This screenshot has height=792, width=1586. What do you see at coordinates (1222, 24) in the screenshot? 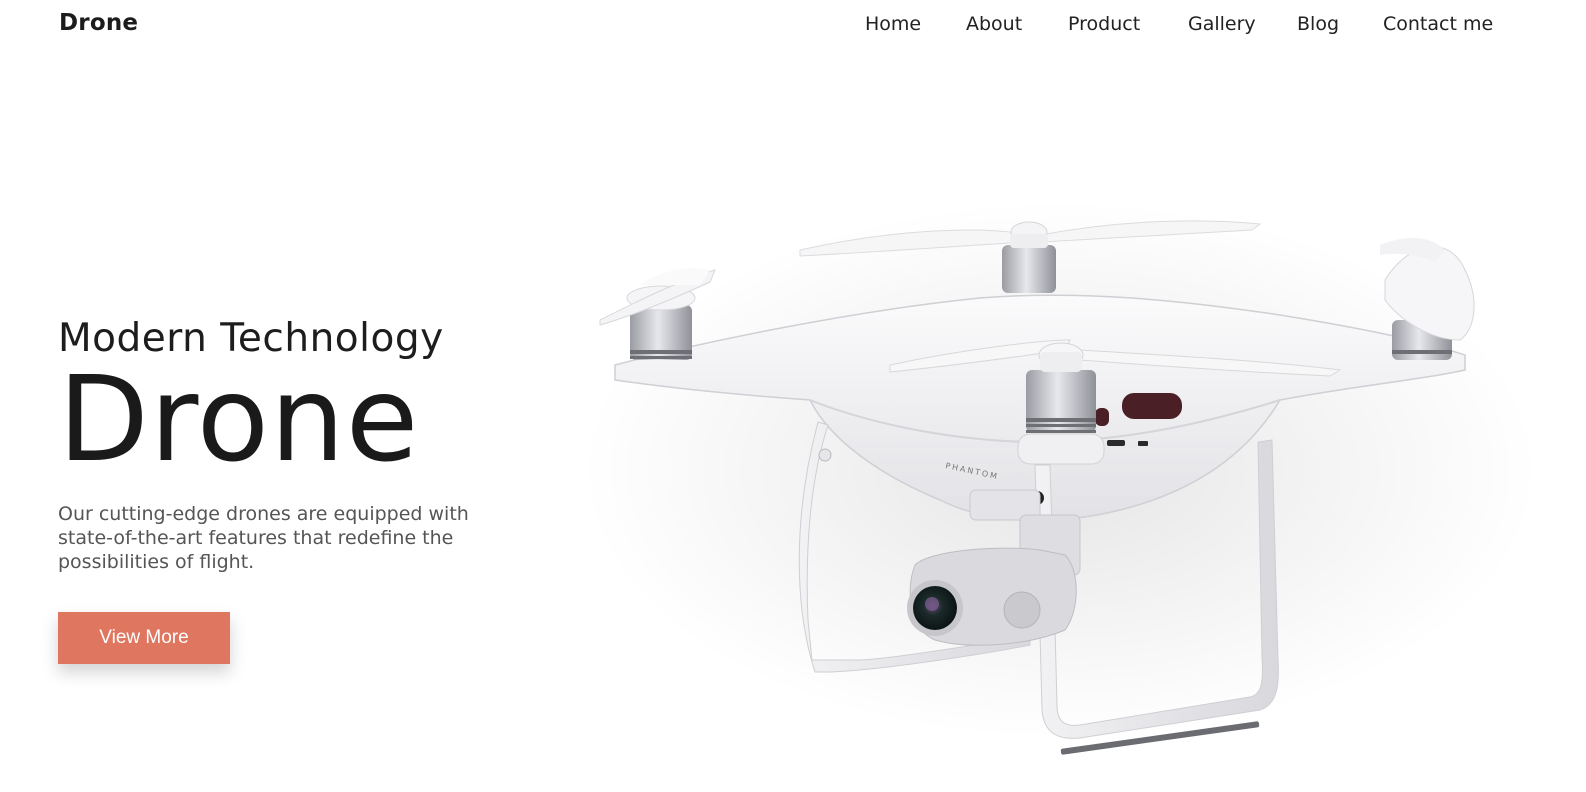
I see `nav-gallery-link: Gallery` at bounding box center [1222, 24].